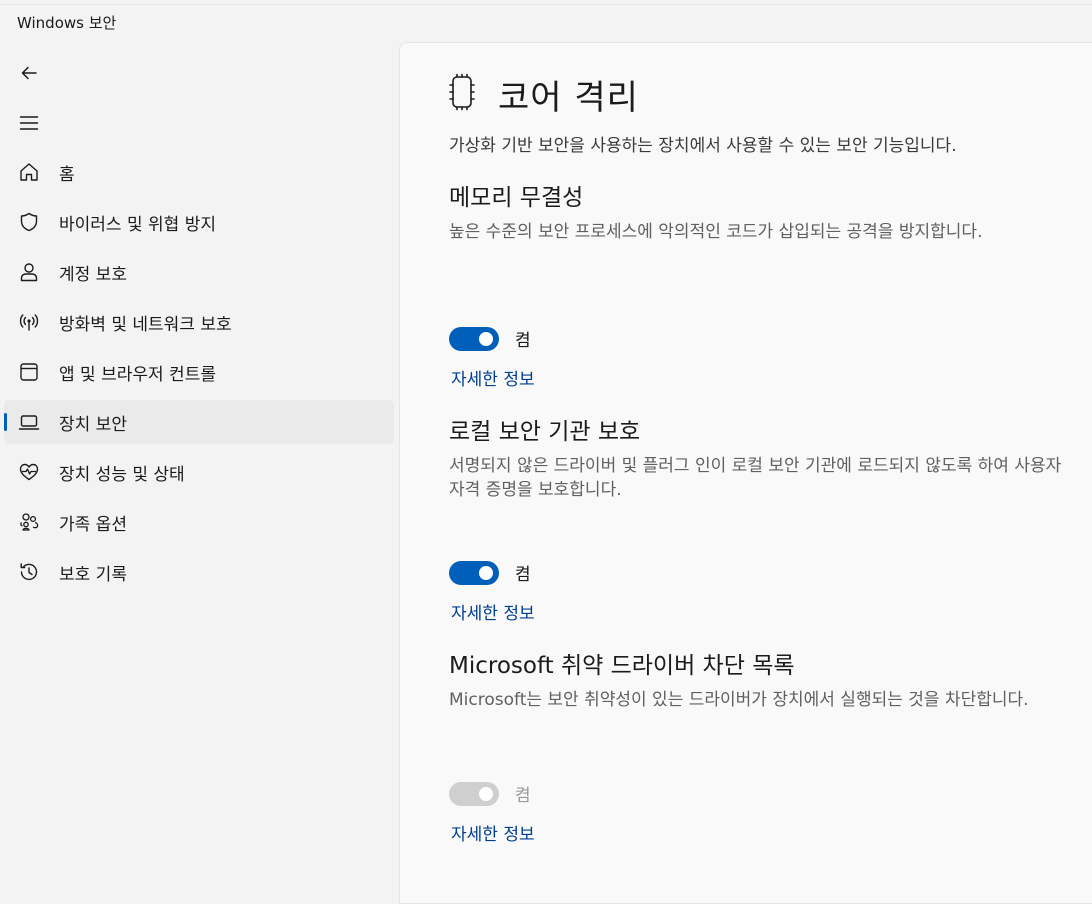  Describe the element at coordinates (29, 222) in the screenshot. I see `shield-icon` at that location.